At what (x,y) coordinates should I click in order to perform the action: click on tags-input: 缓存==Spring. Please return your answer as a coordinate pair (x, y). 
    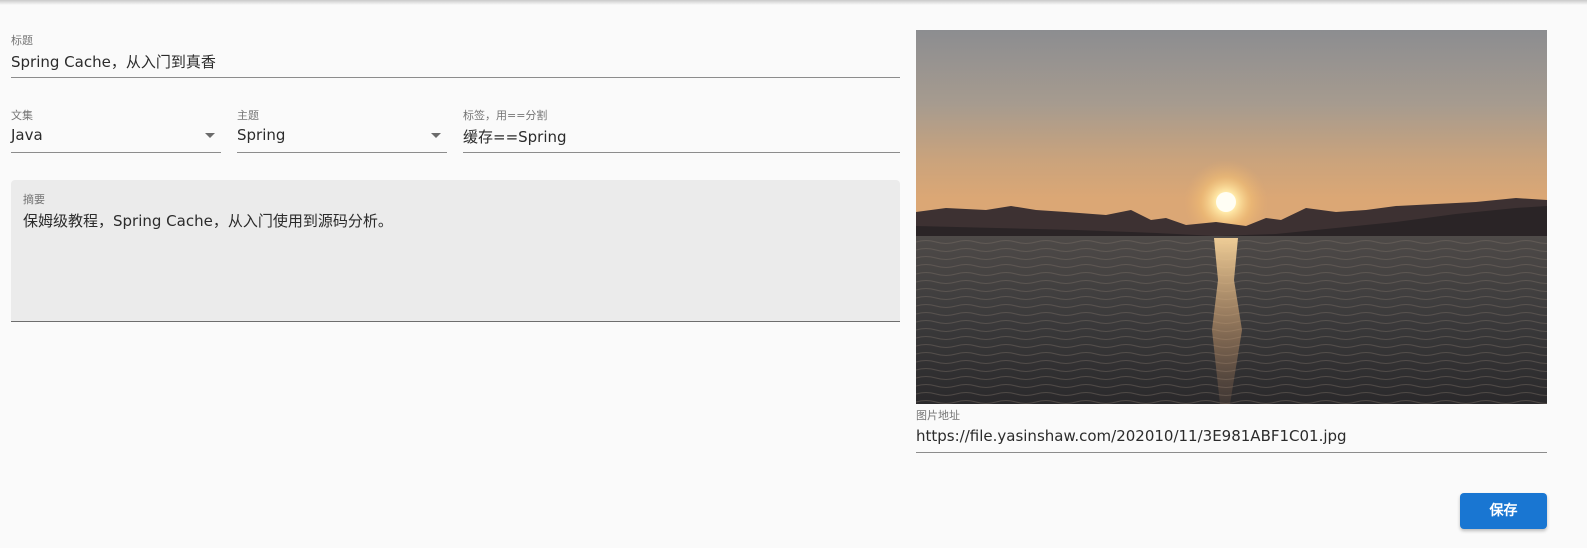
    Looking at the image, I should click on (515, 136).